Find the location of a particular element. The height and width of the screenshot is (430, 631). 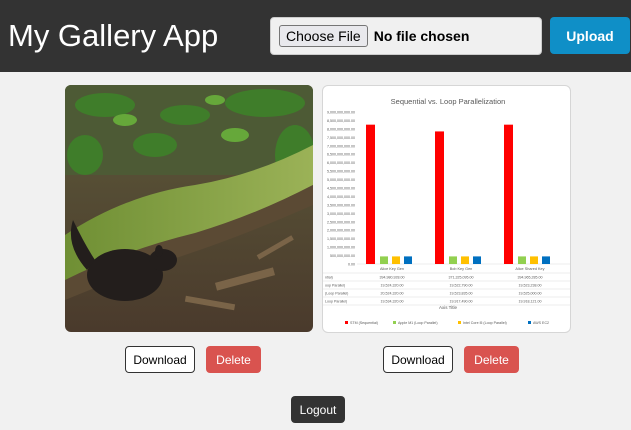

y-tick-label: 6,000,000,000.00 is located at coordinates (341, 163).